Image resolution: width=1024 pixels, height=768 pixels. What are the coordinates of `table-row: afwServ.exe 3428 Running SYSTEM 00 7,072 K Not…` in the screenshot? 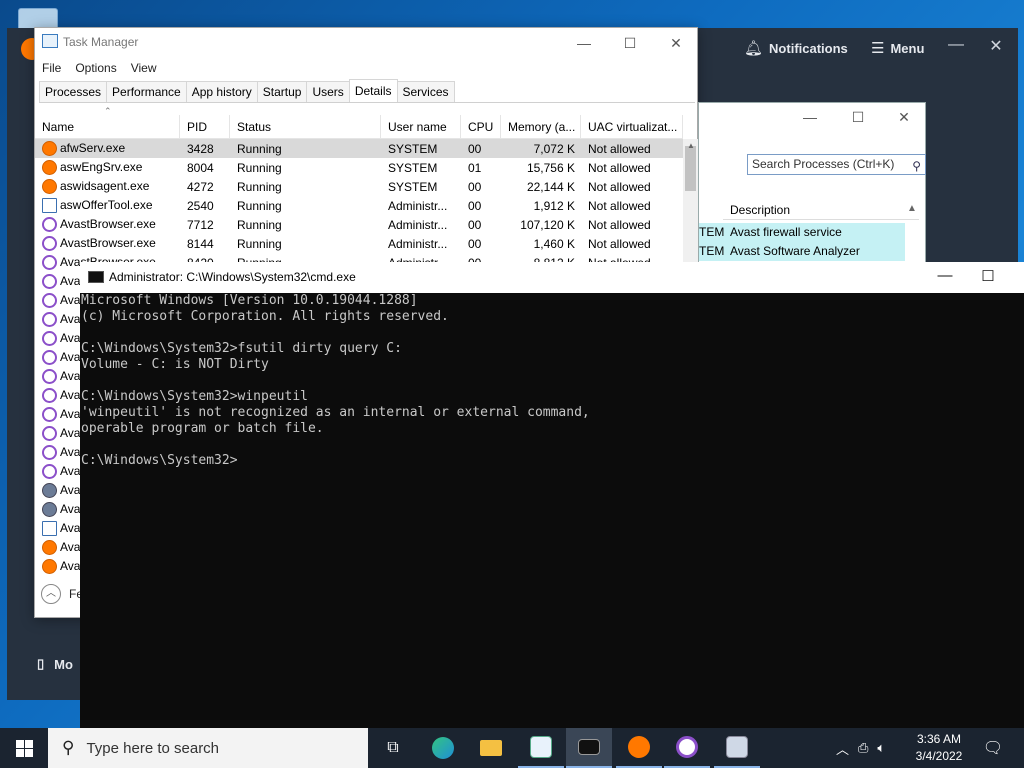 It's located at (359, 148).